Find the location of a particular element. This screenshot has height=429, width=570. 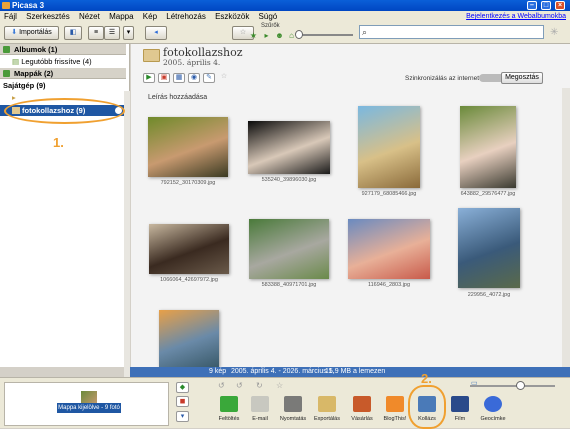

upload-icon is located at coordinates (229, 404).